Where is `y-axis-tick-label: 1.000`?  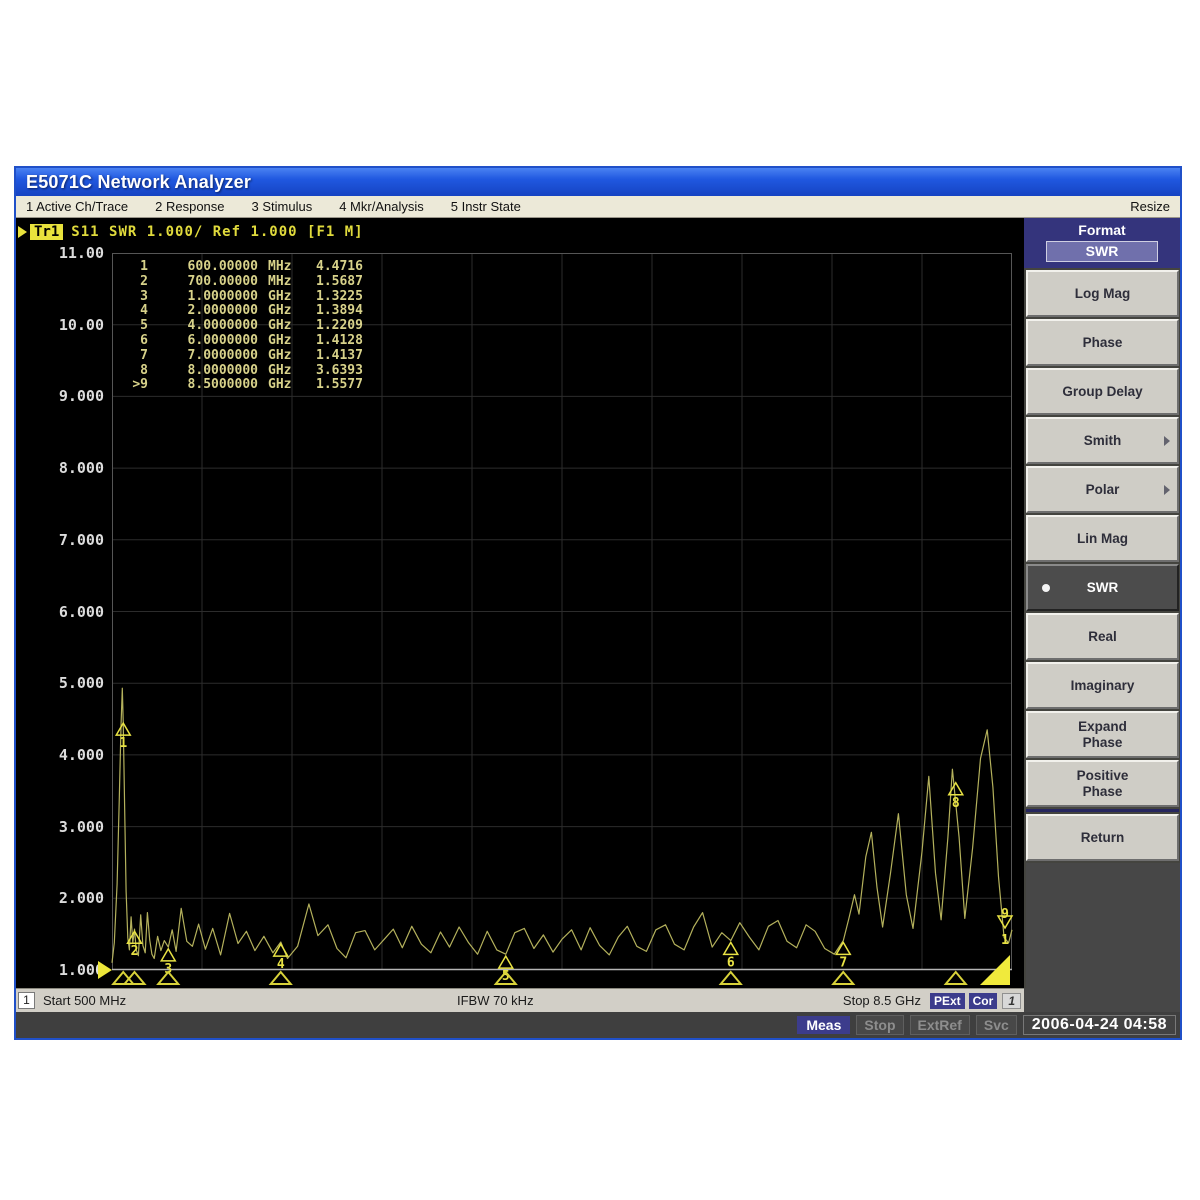
y-axis-tick-label: 1.000 is located at coordinates (81, 970).